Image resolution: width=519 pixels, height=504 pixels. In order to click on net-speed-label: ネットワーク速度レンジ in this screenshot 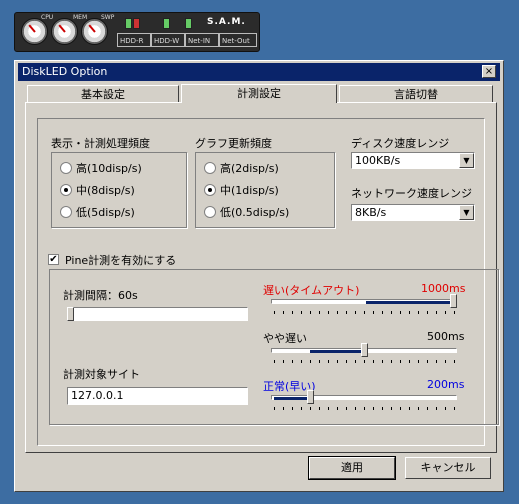, I will do `click(411, 193)`.